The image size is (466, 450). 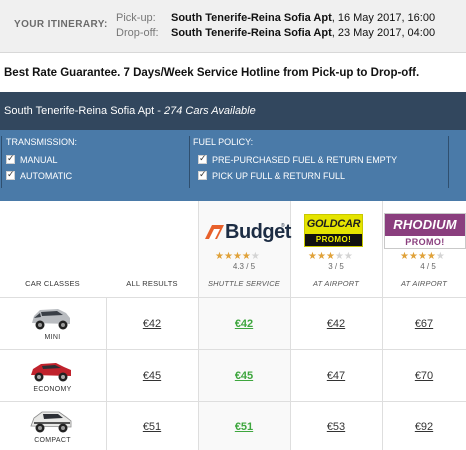 What do you see at coordinates (244, 427) in the screenshot?
I see `price-budget: €51` at bounding box center [244, 427].